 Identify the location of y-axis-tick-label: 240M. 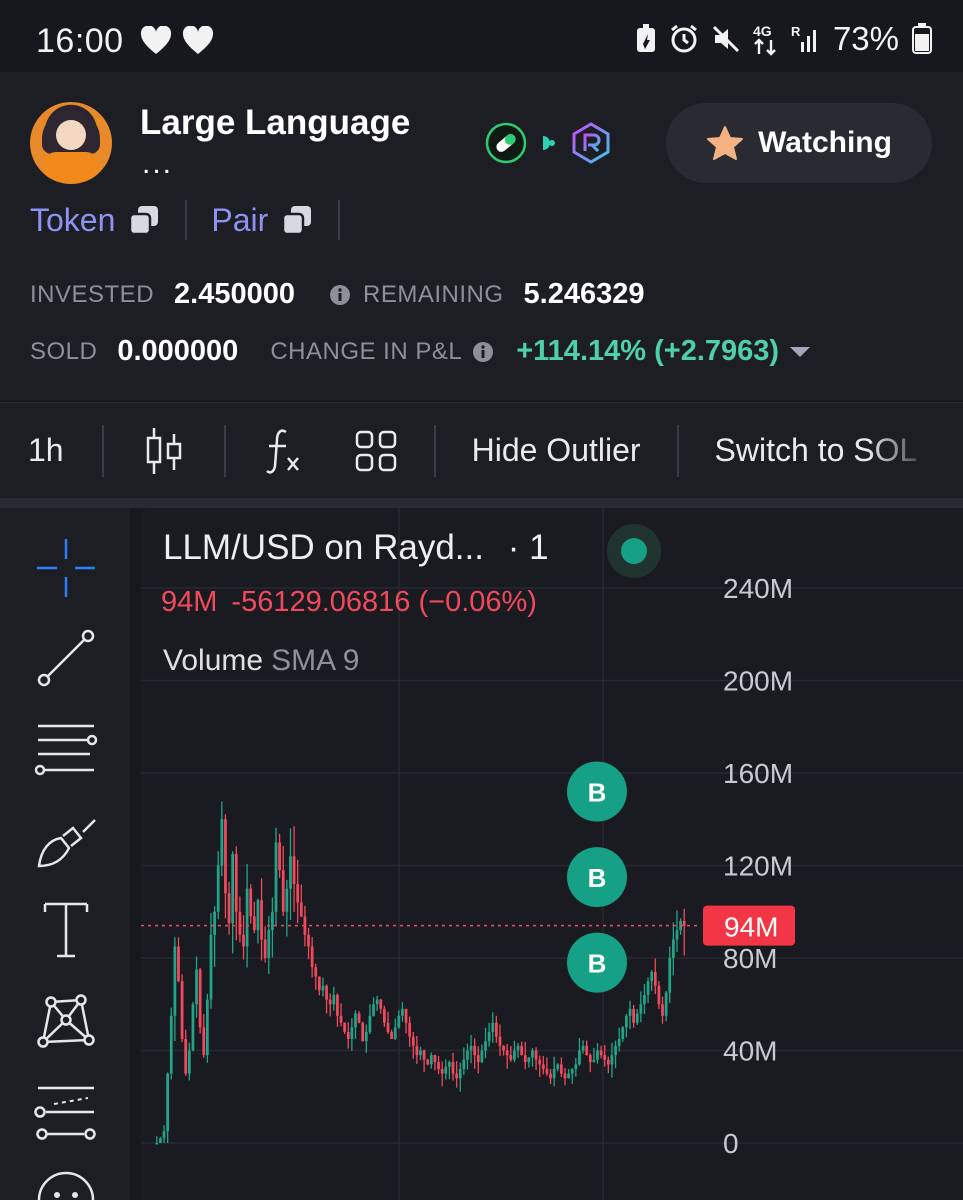
(758, 588).